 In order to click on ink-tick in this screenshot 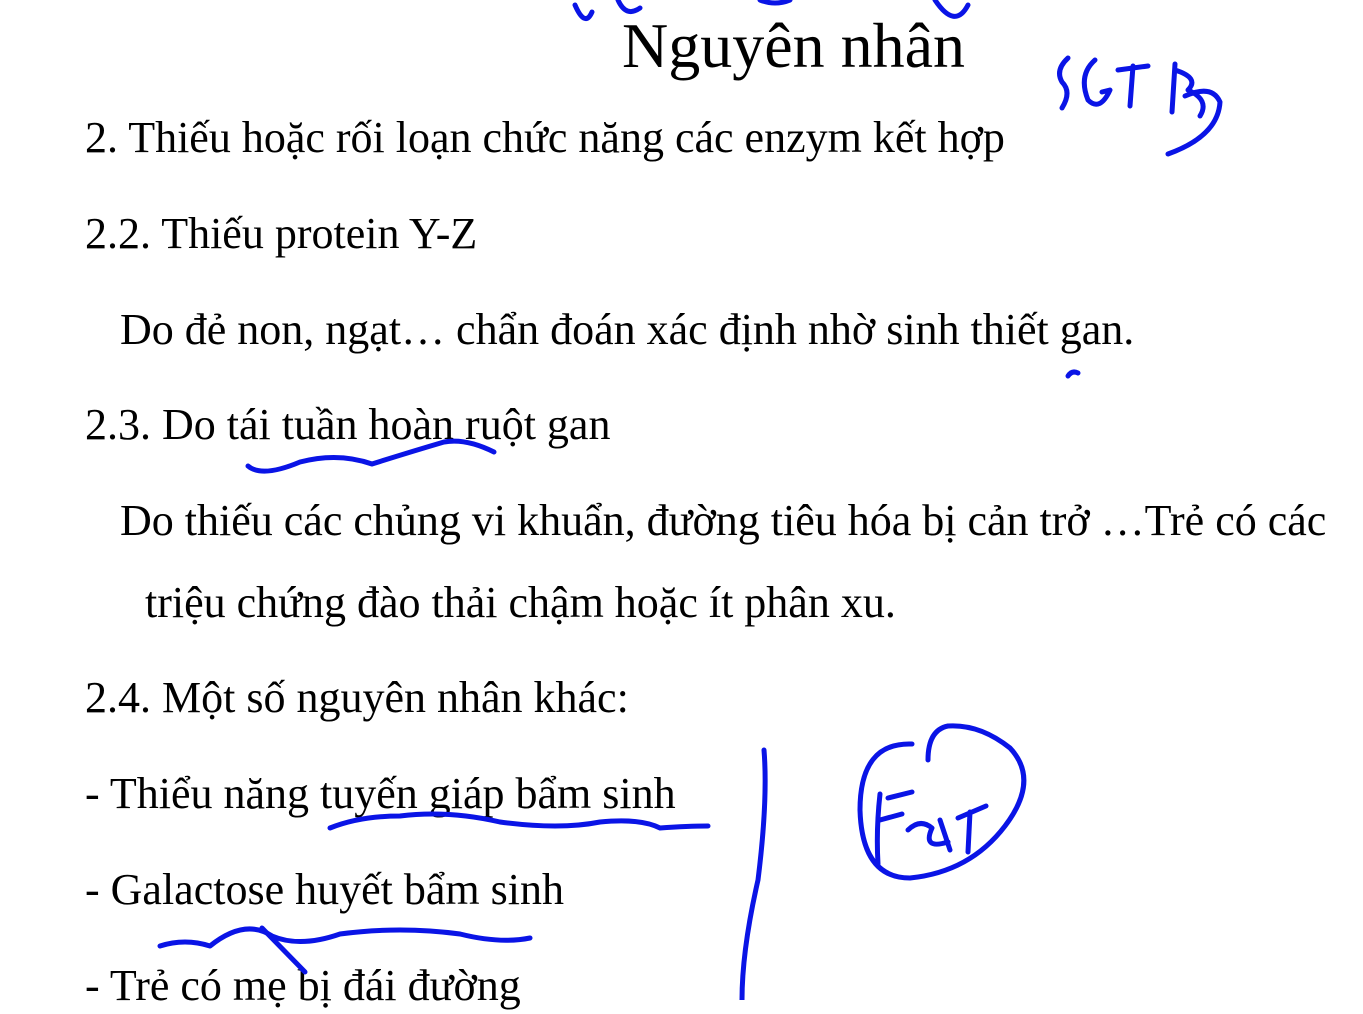, I will do `click(1073, 374)`.